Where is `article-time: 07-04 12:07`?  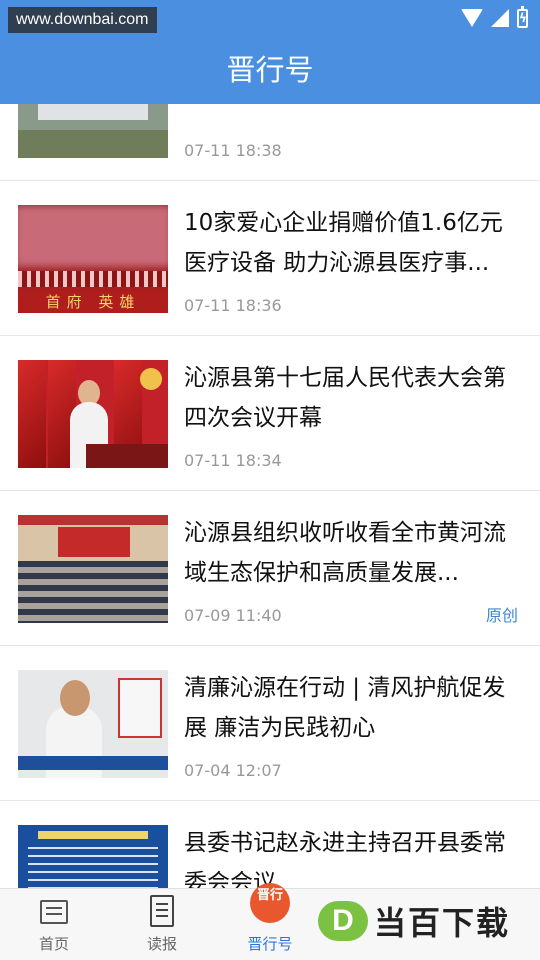
article-time: 07-04 12:07 is located at coordinates (233, 770).